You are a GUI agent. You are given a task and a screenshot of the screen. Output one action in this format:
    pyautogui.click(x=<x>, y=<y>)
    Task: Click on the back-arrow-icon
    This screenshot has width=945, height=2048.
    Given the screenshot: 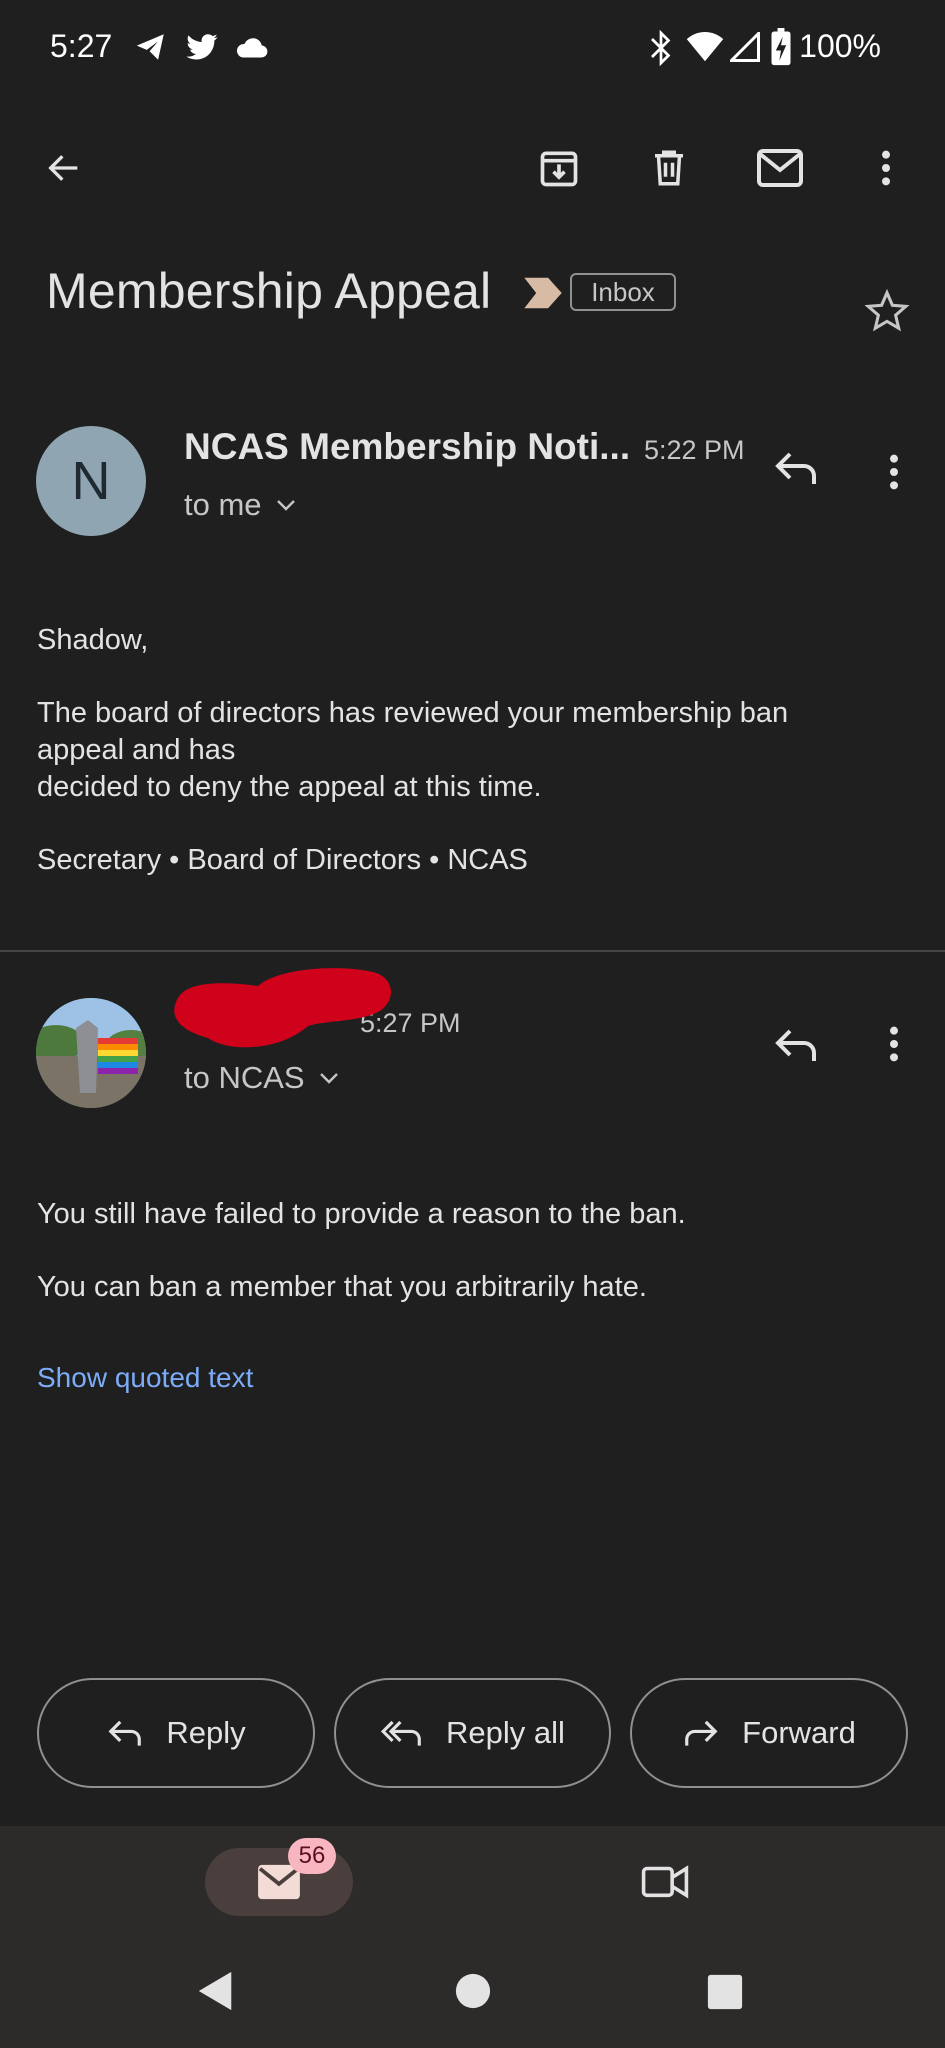 What is the action you would take?
    pyautogui.click(x=64, y=168)
    